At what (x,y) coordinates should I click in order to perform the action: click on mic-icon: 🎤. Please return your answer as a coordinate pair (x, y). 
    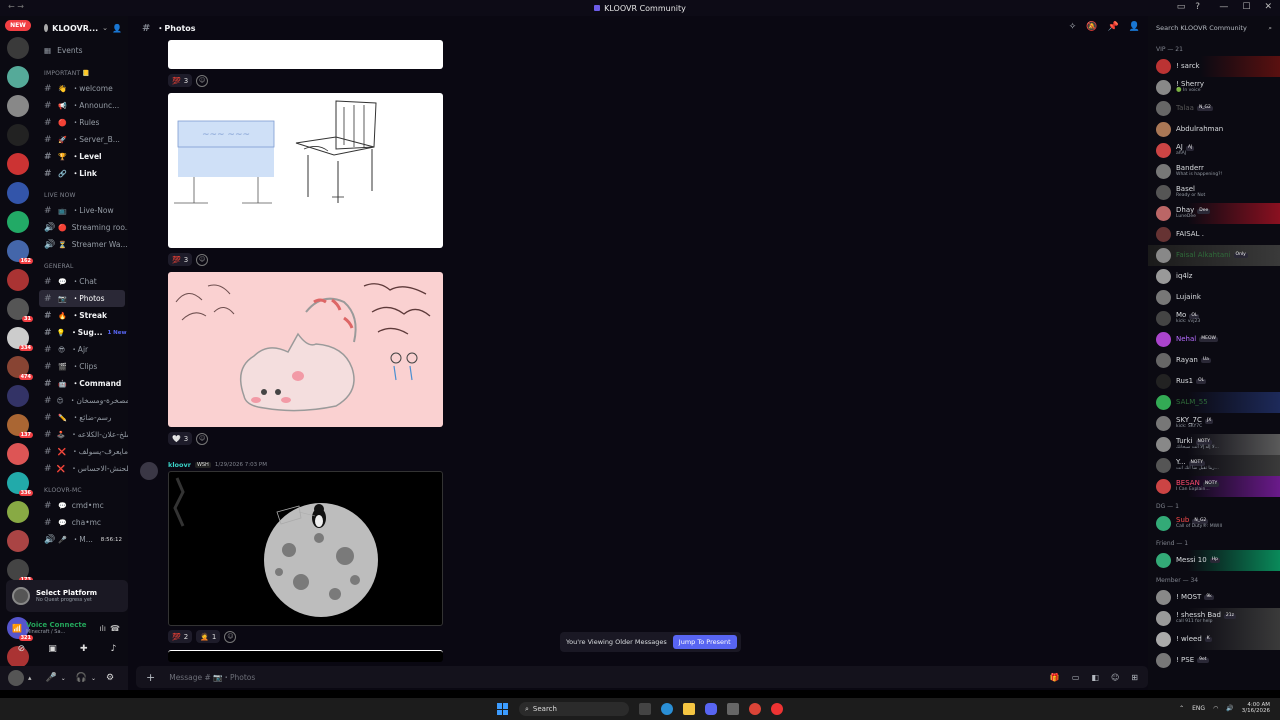
    Looking at the image, I should click on (51, 678).